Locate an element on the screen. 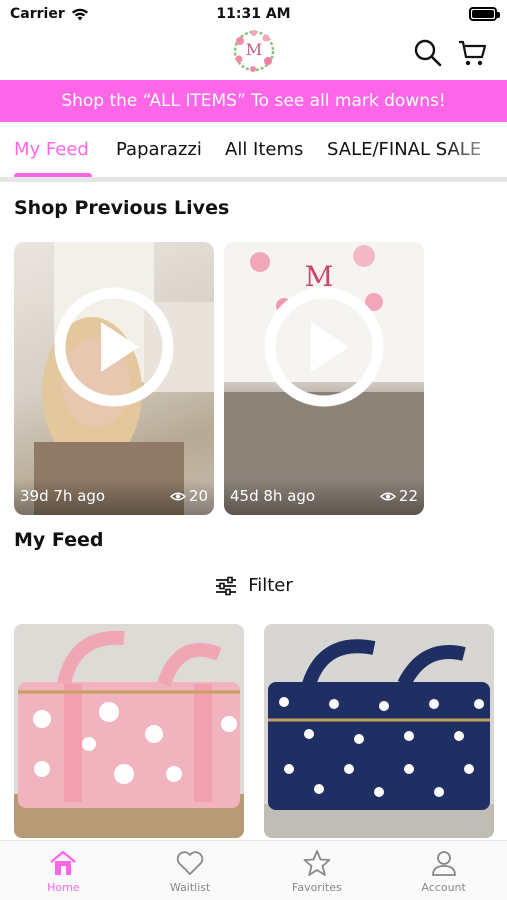 Image resolution: width=507 pixels, height=900 pixels. nav-waitlist-label: Waitlist is located at coordinates (190, 887).